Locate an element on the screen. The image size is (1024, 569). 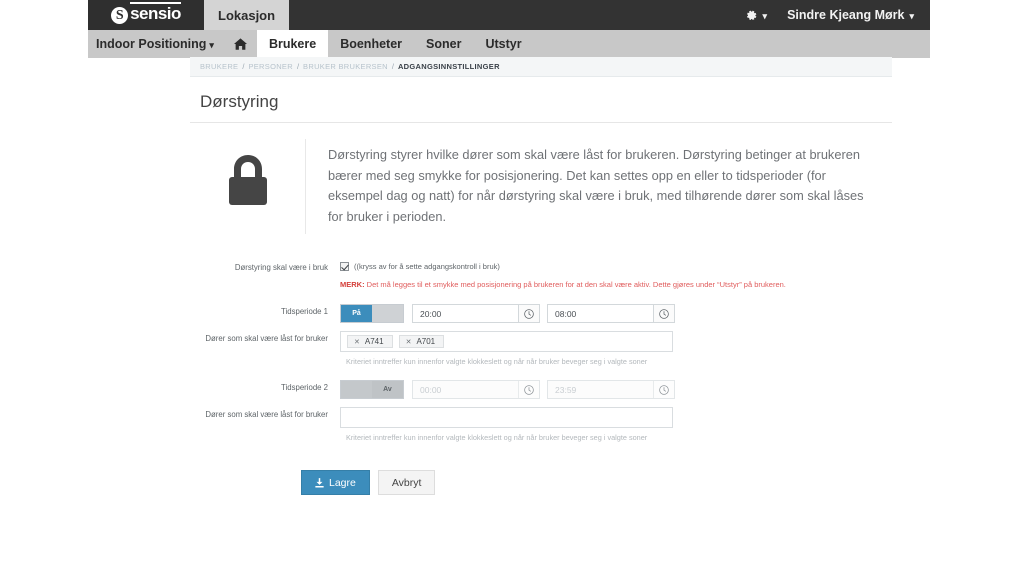
period-2-end-clock-button is located at coordinates (663, 390).